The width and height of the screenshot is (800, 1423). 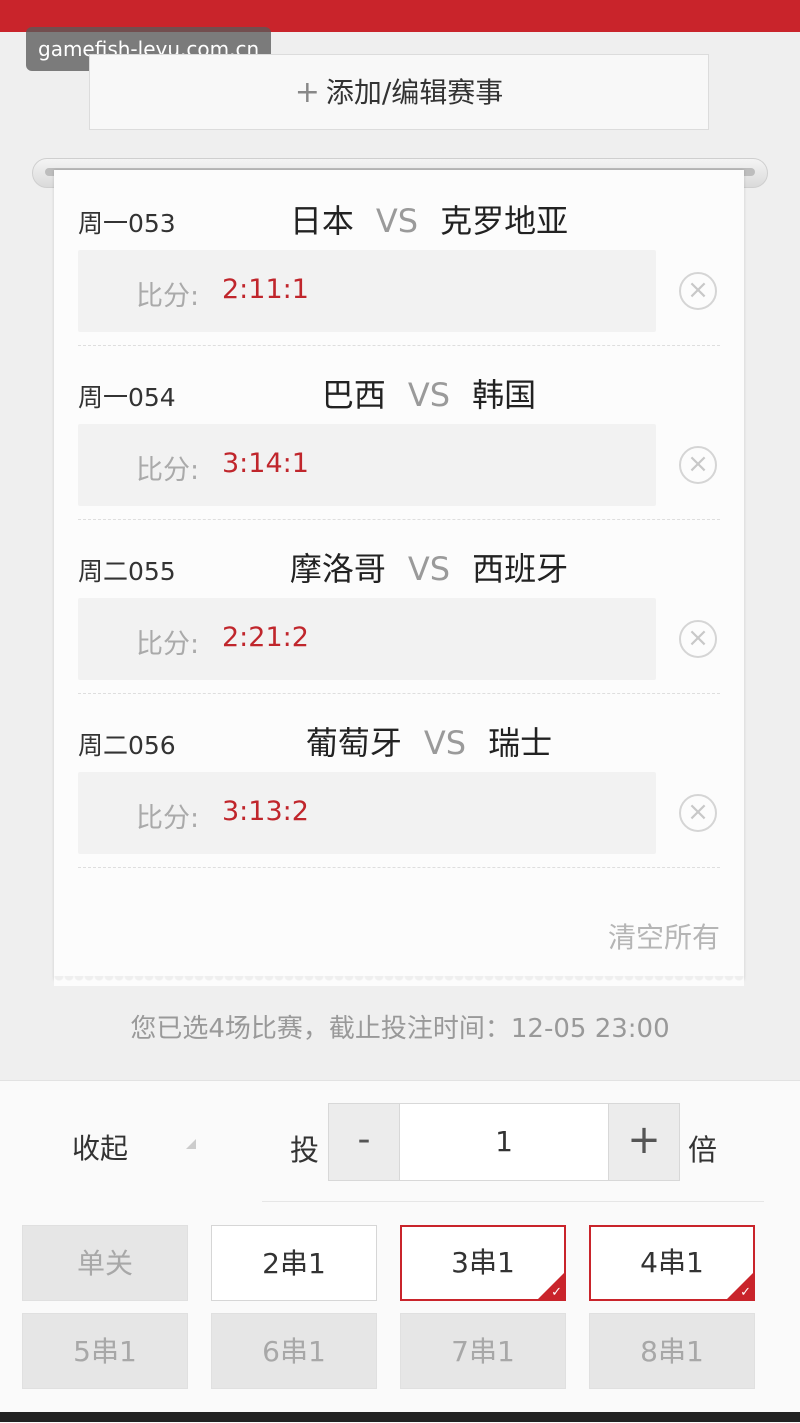 I want to click on combo-label: 2串1, so click(x=294, y=1263).